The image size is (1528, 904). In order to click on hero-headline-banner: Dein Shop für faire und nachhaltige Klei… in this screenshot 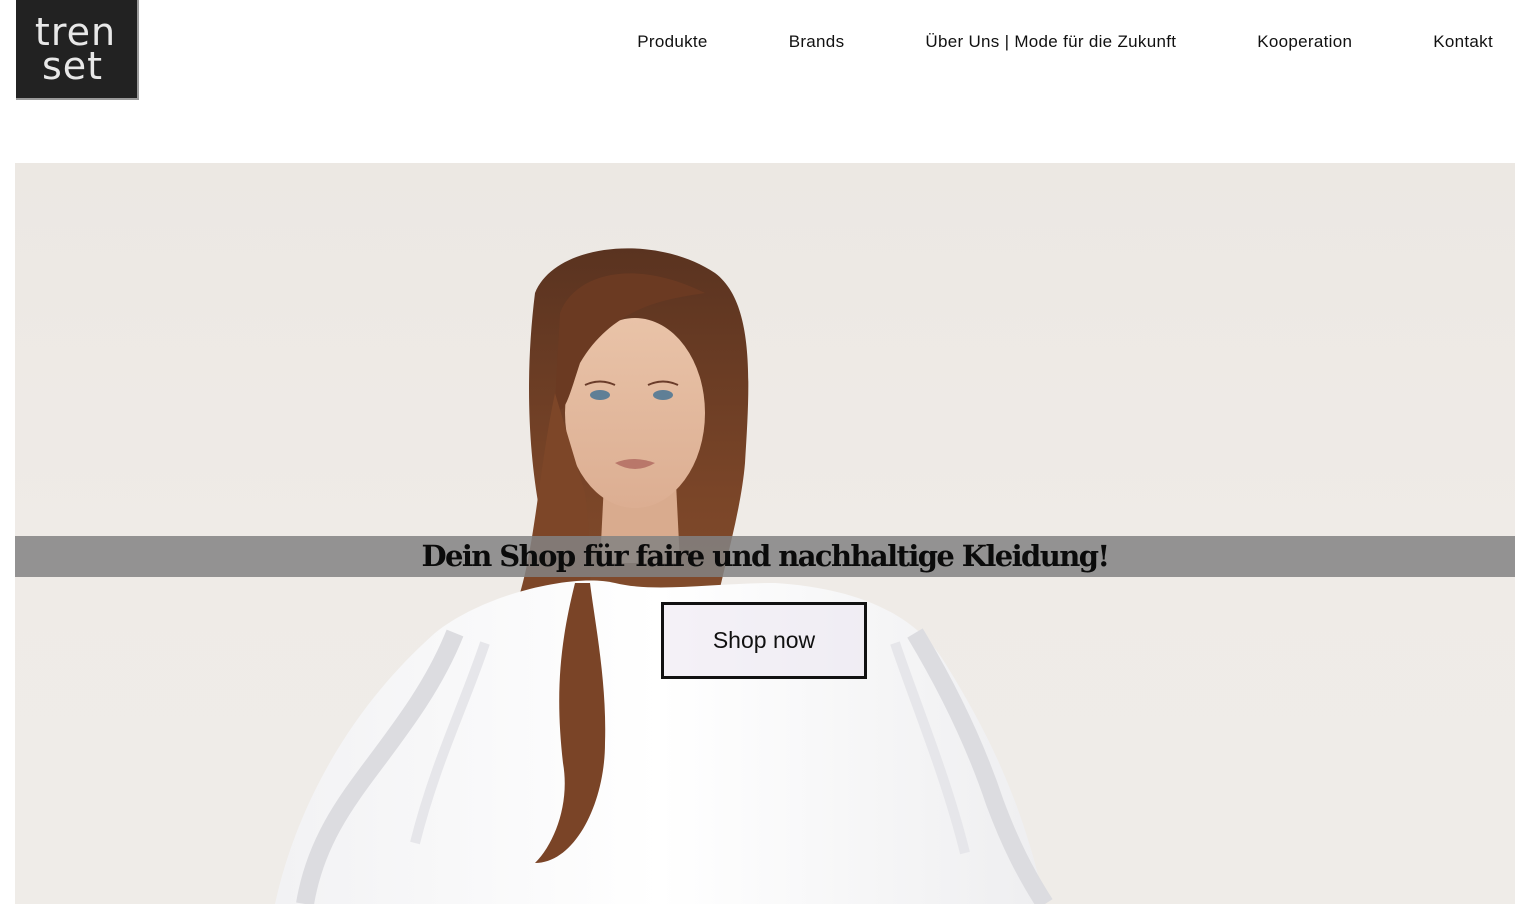, I will do `click(765, 556)`.